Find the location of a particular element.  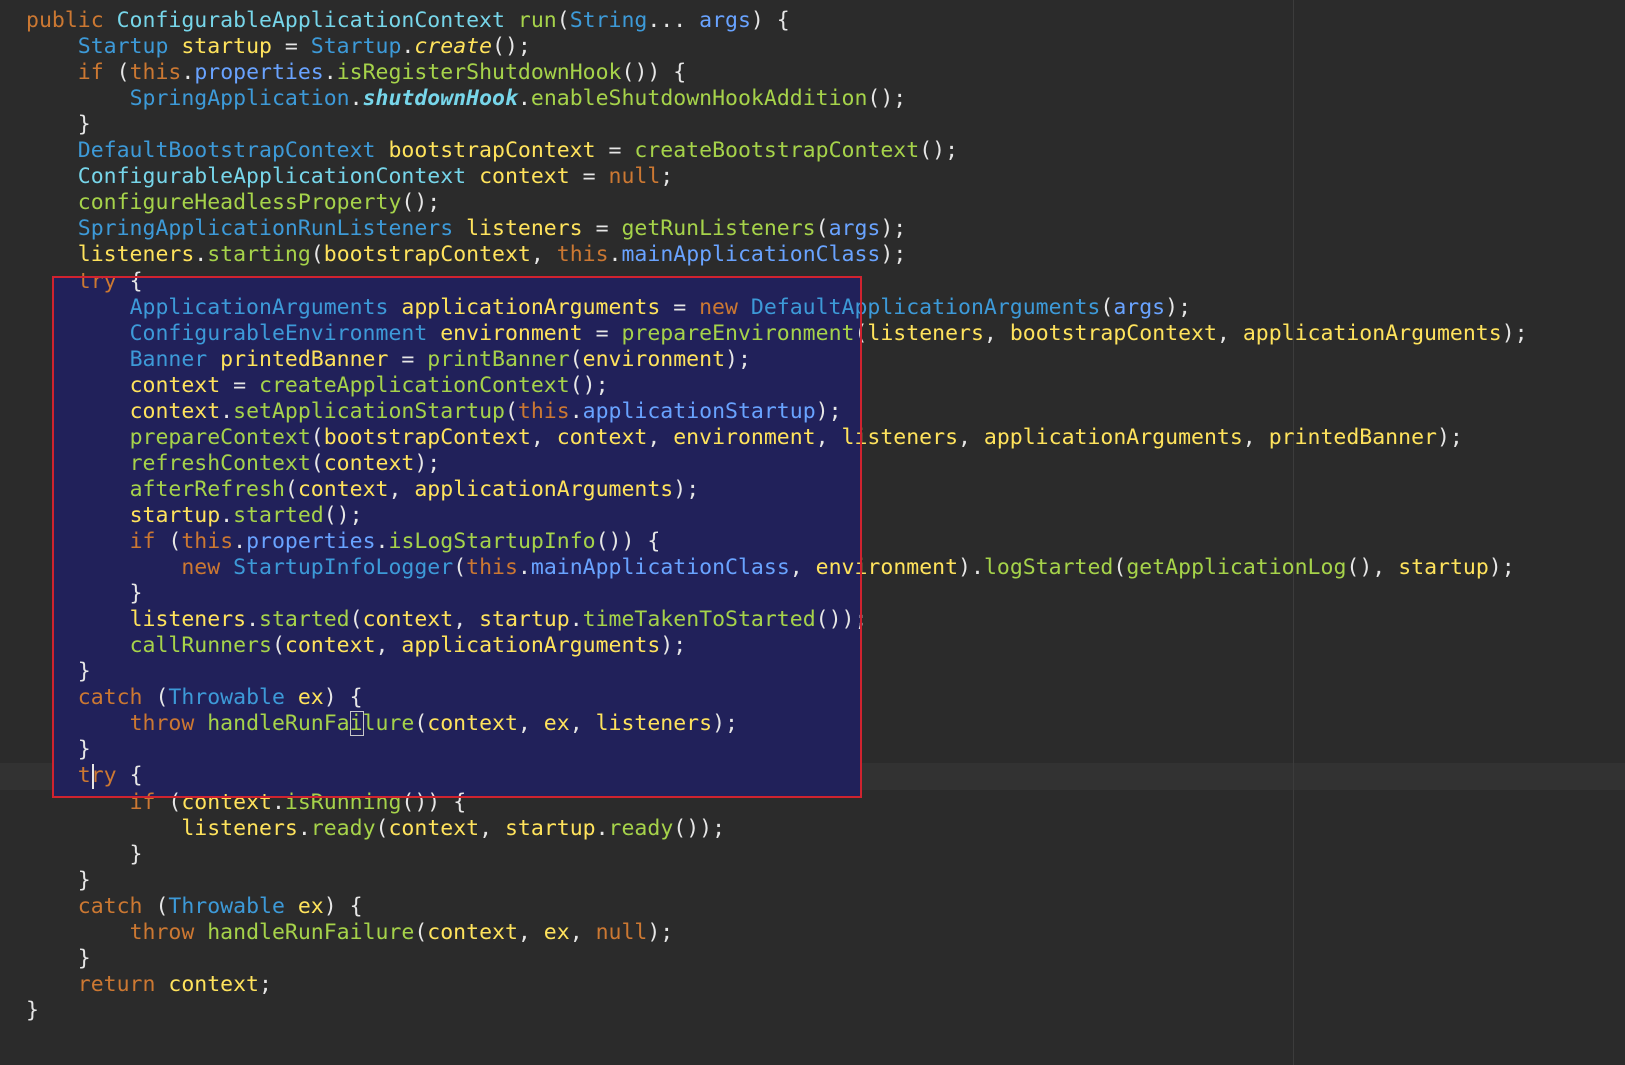

code-line: context = createApplicationContext(); is located at coordinates (317, 385).